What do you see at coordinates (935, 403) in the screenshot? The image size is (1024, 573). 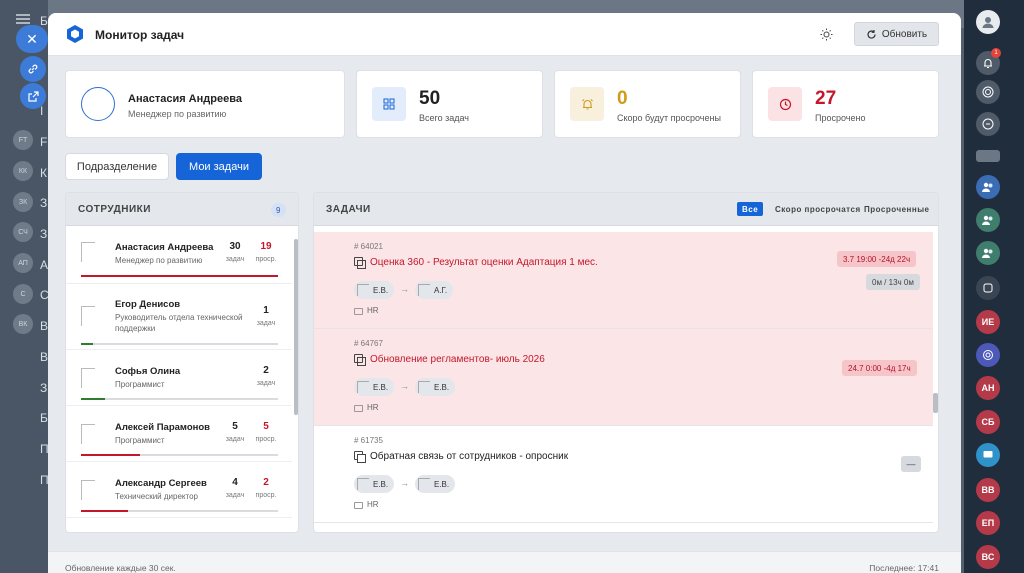 I see `tasks-scrollbar` at bounding box center [935, 403].